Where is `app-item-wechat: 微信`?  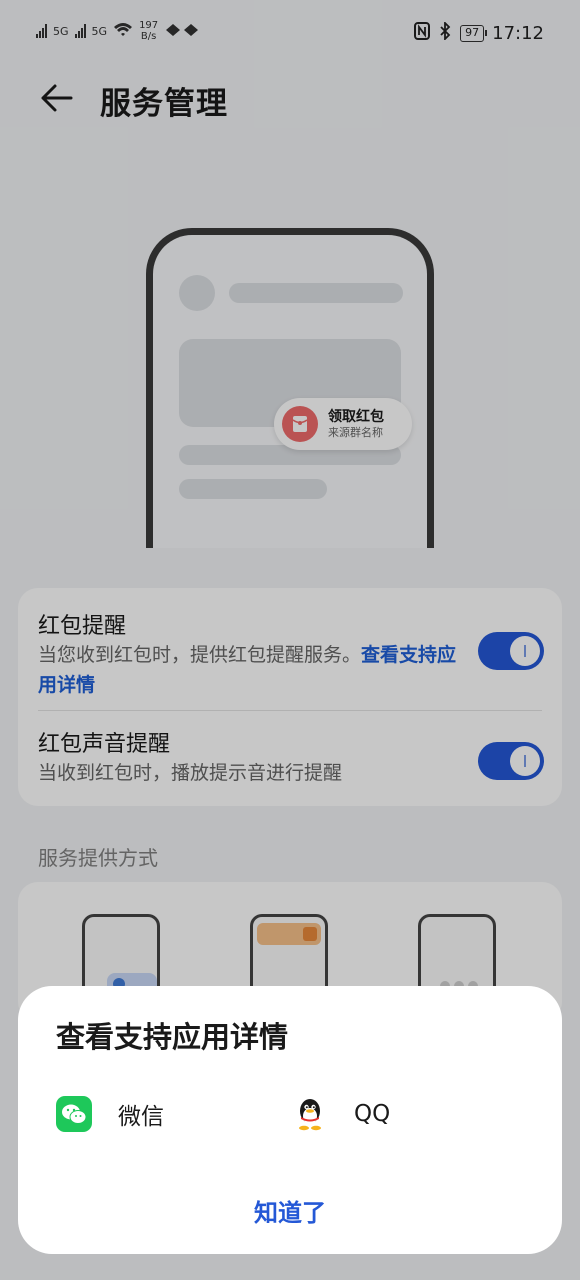
app-item-wechat: 微信 is located at coordinates (110, 1114).